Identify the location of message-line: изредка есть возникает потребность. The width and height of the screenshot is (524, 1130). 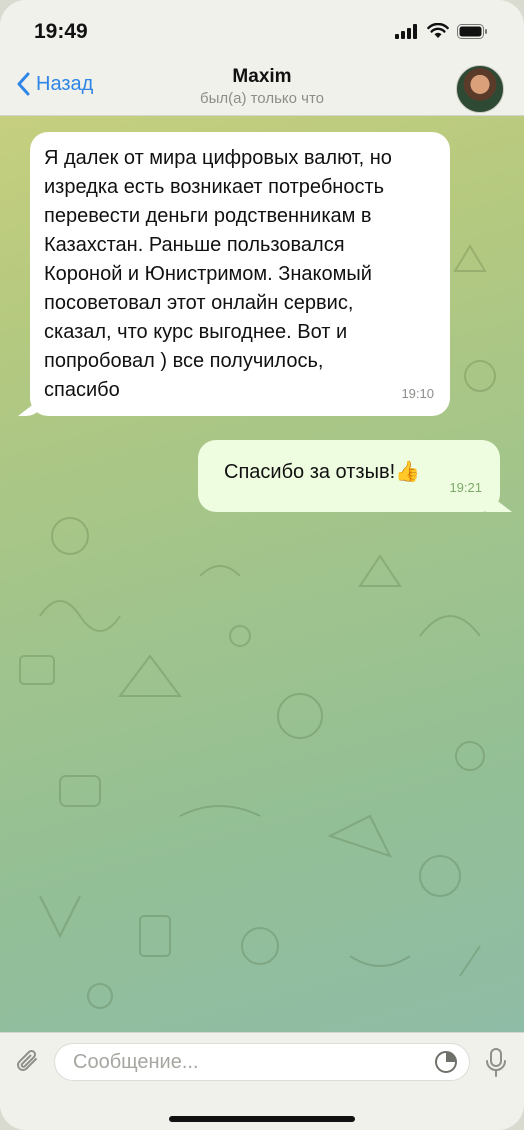
(214, 187).